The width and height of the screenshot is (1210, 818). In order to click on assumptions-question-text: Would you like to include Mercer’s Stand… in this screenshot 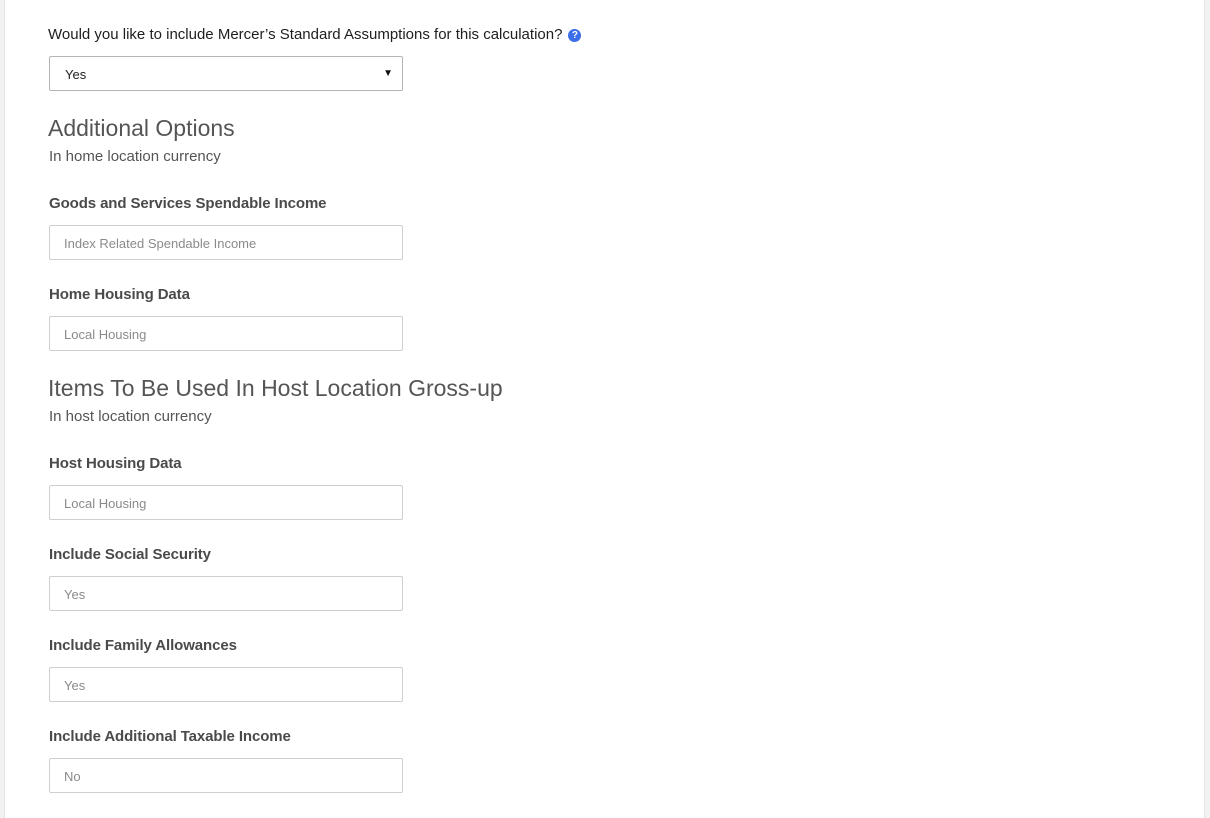, I will do `click(305, 34)`.